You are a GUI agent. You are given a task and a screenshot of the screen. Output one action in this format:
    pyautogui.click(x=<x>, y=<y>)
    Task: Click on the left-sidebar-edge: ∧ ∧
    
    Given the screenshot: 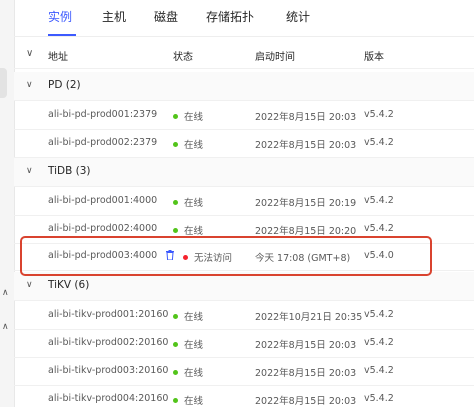 What is the action you would take?
    pyautogui.click(x=7, y=203)
    